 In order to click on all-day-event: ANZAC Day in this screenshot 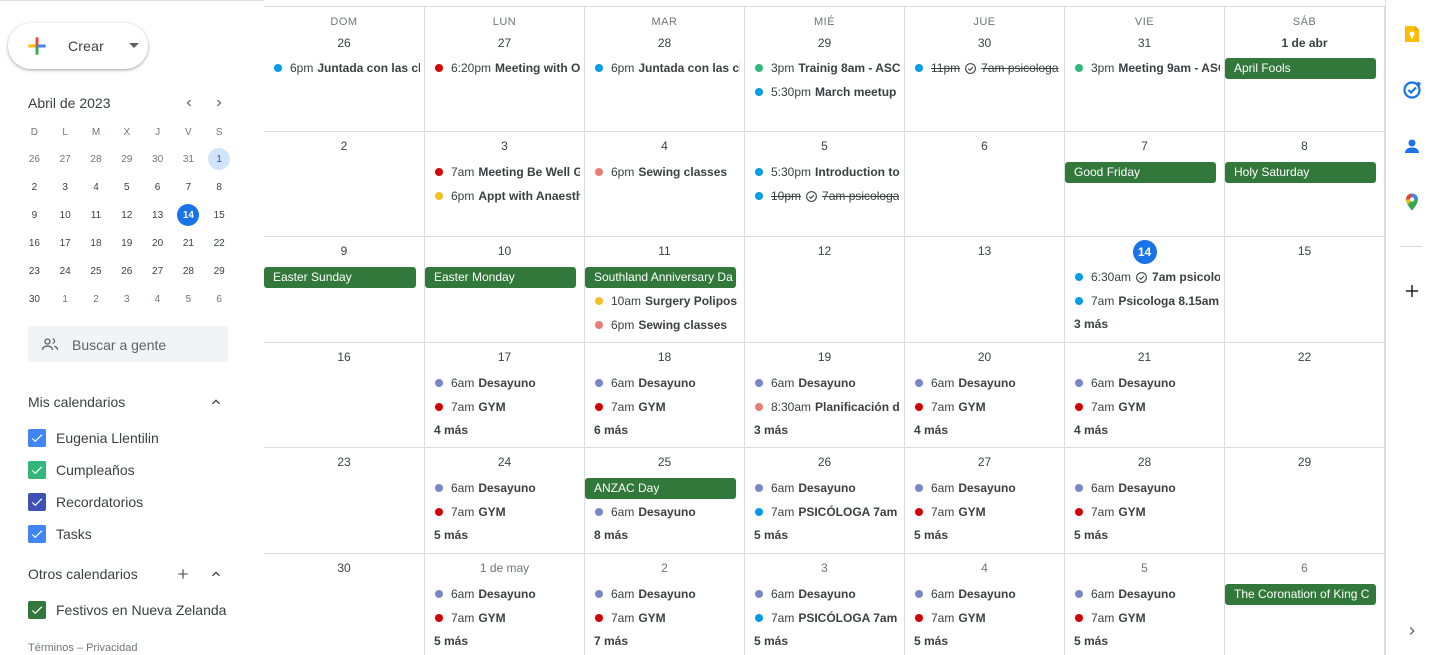, I will do `click(660, 488)`.